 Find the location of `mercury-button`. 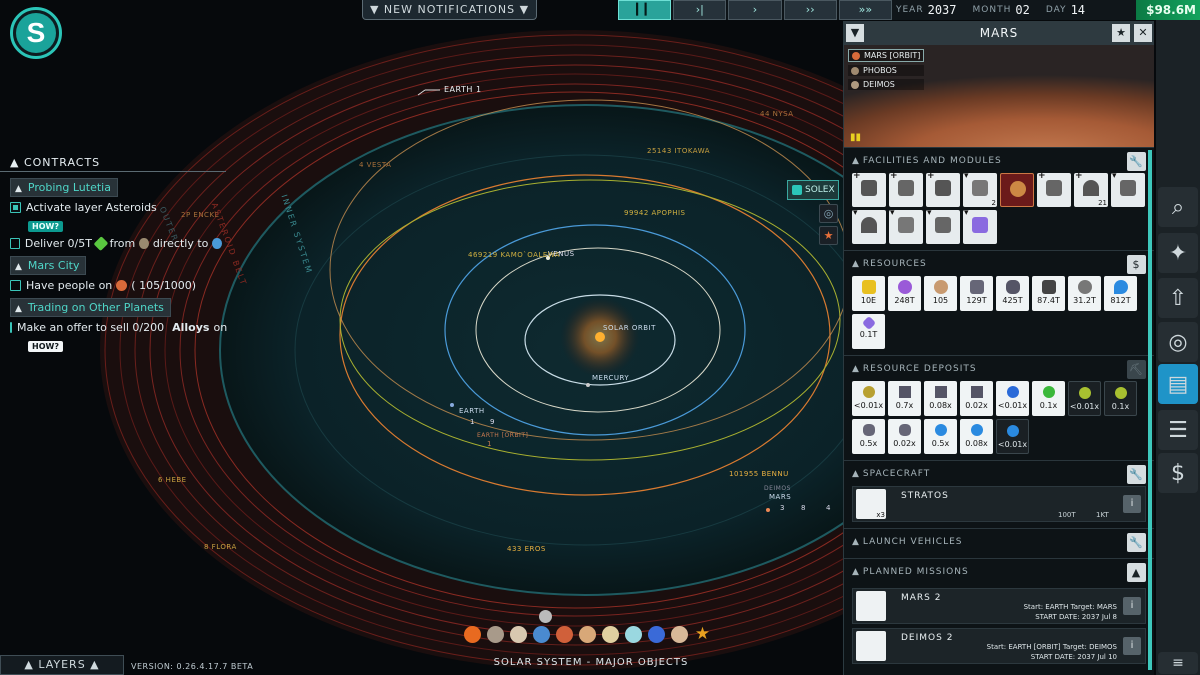

mercury-button is located at coordinates (495, 634).